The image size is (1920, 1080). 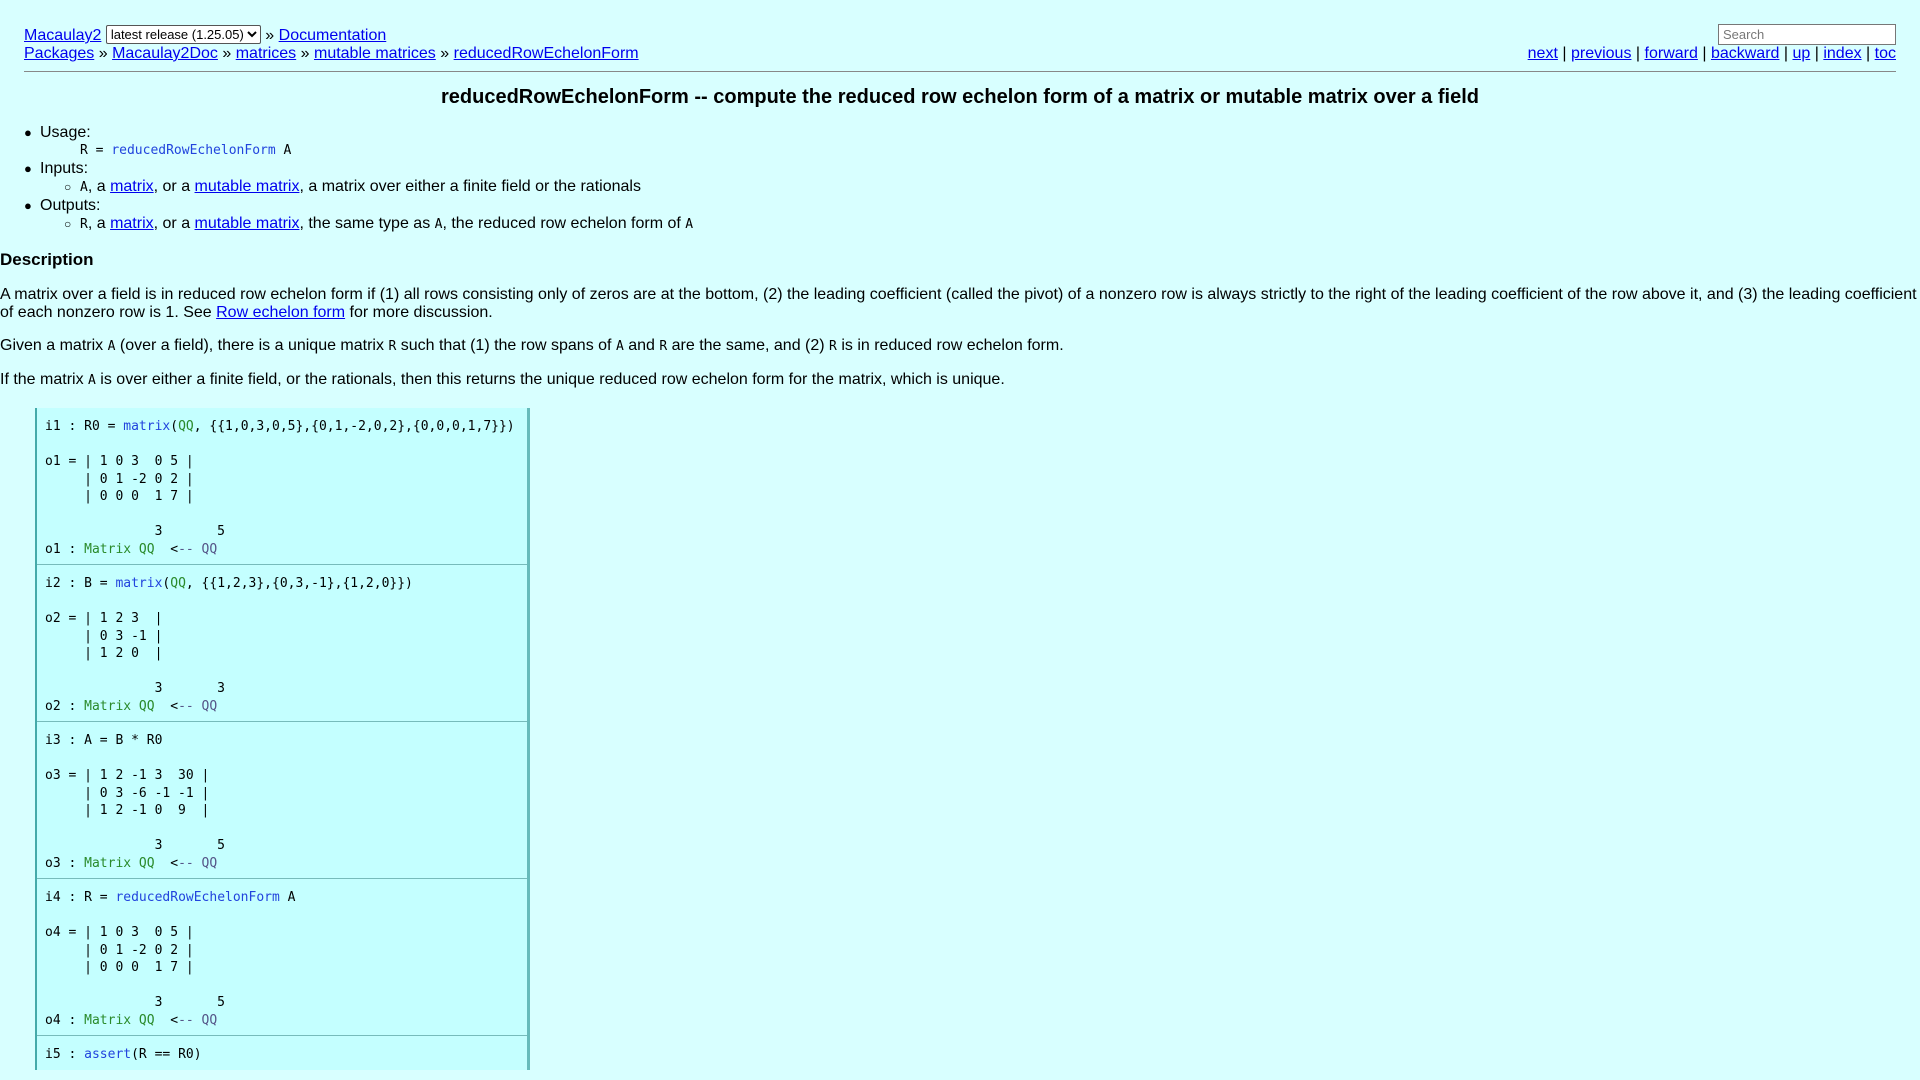 I want to click on code-function: reducedRowEchelonForm, so click(x=197, y=897).